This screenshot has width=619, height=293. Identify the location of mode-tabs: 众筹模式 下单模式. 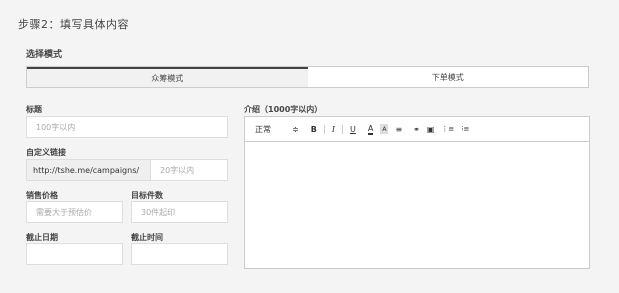
(307, 77).